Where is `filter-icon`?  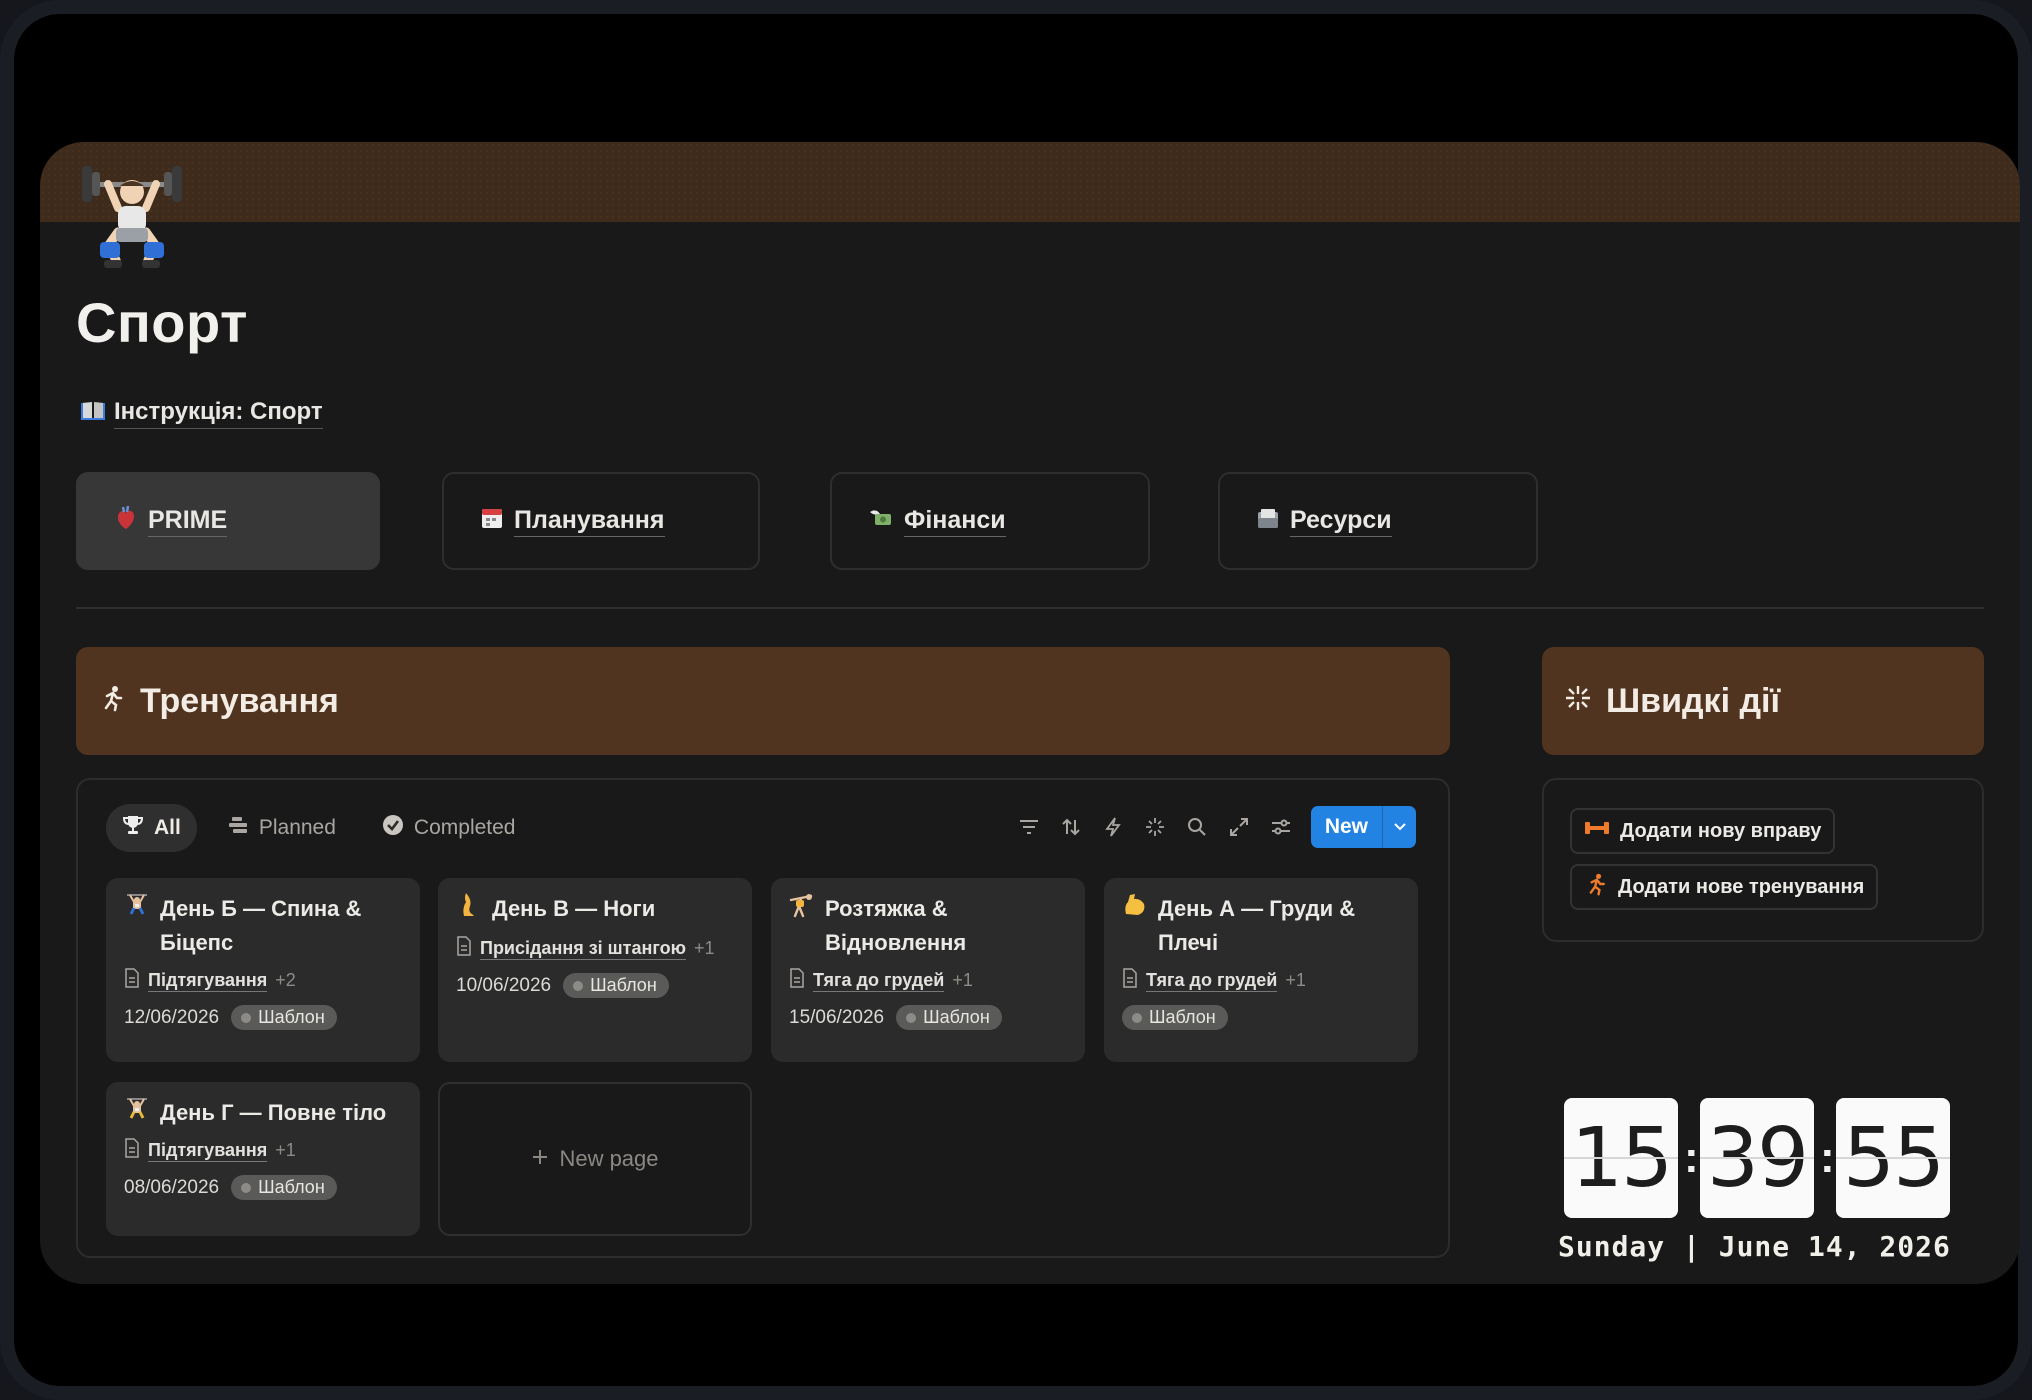
filter-icon is located at coordinates (1029, 827).